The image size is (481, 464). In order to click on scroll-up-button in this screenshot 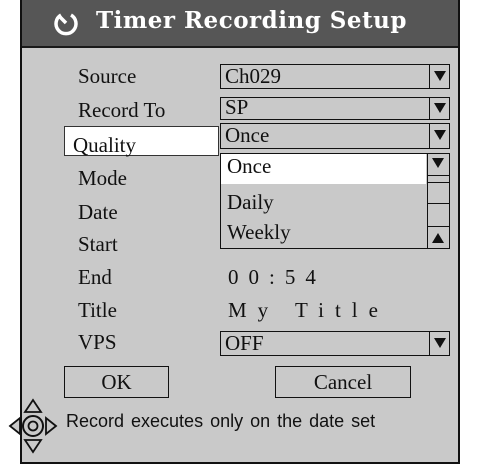, I will do `click(438, 165)`.